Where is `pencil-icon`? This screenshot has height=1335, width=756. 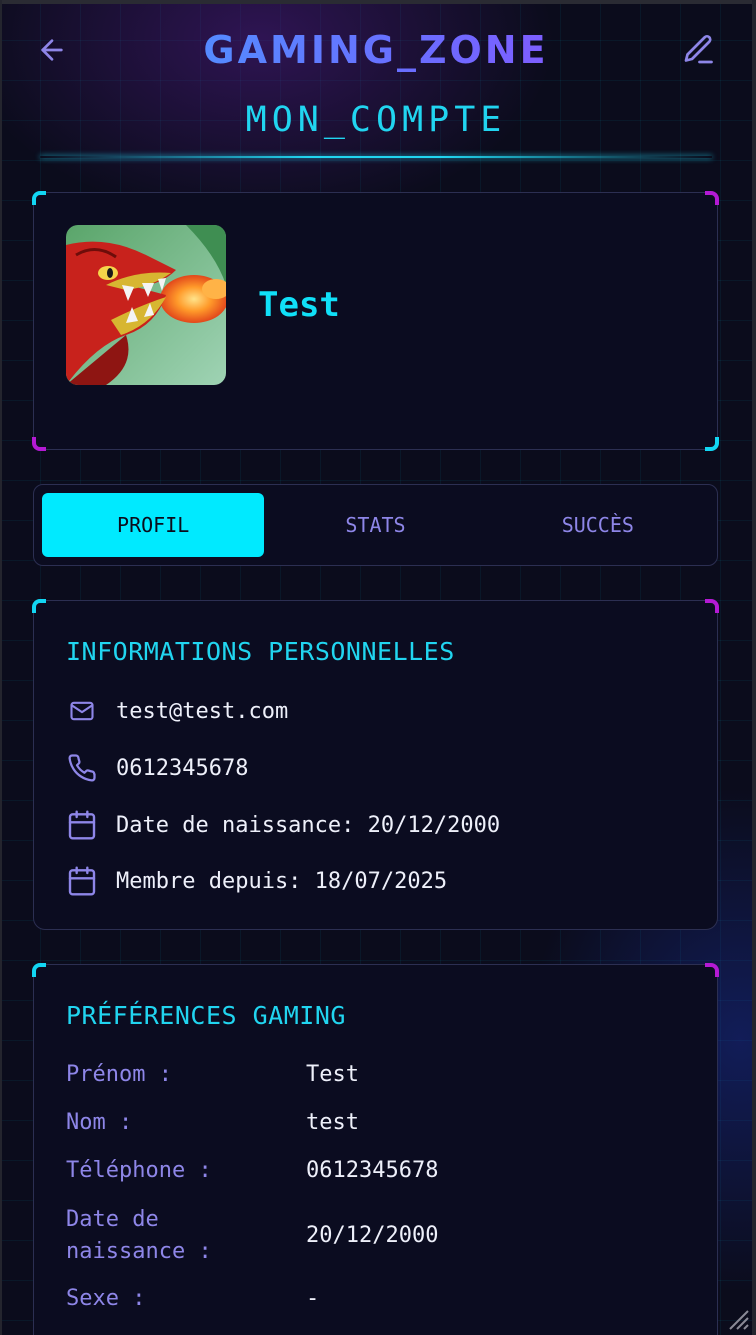 pencil-icon is located at coordinates (698, 49).